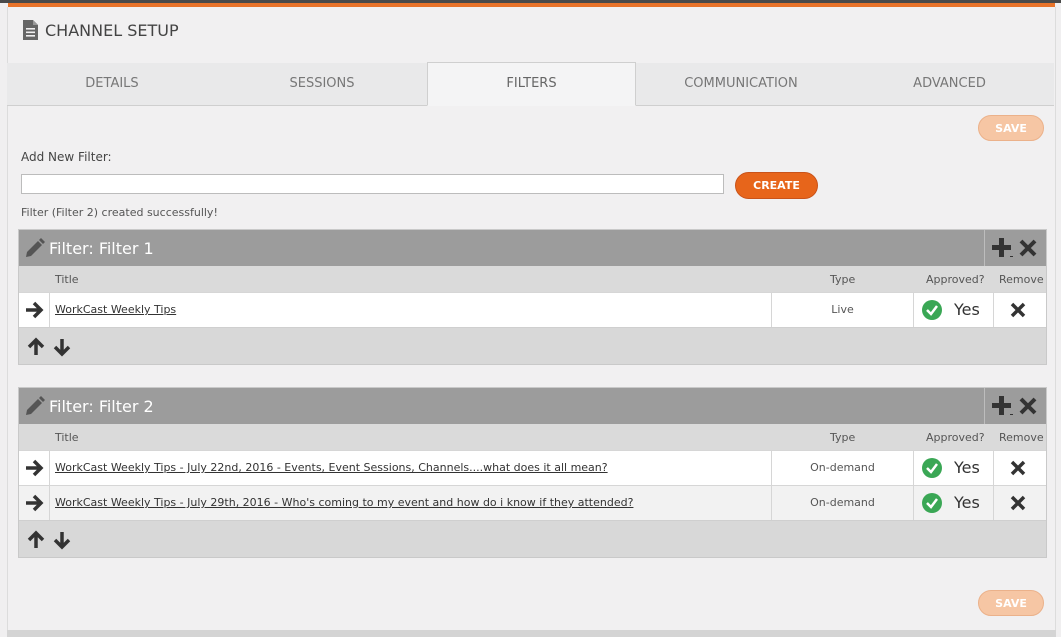  Describe the element at coordinates (532, 309) in the screenshot. I see `table-row: WorkCast Weekly Tips Live Yes` at that location.